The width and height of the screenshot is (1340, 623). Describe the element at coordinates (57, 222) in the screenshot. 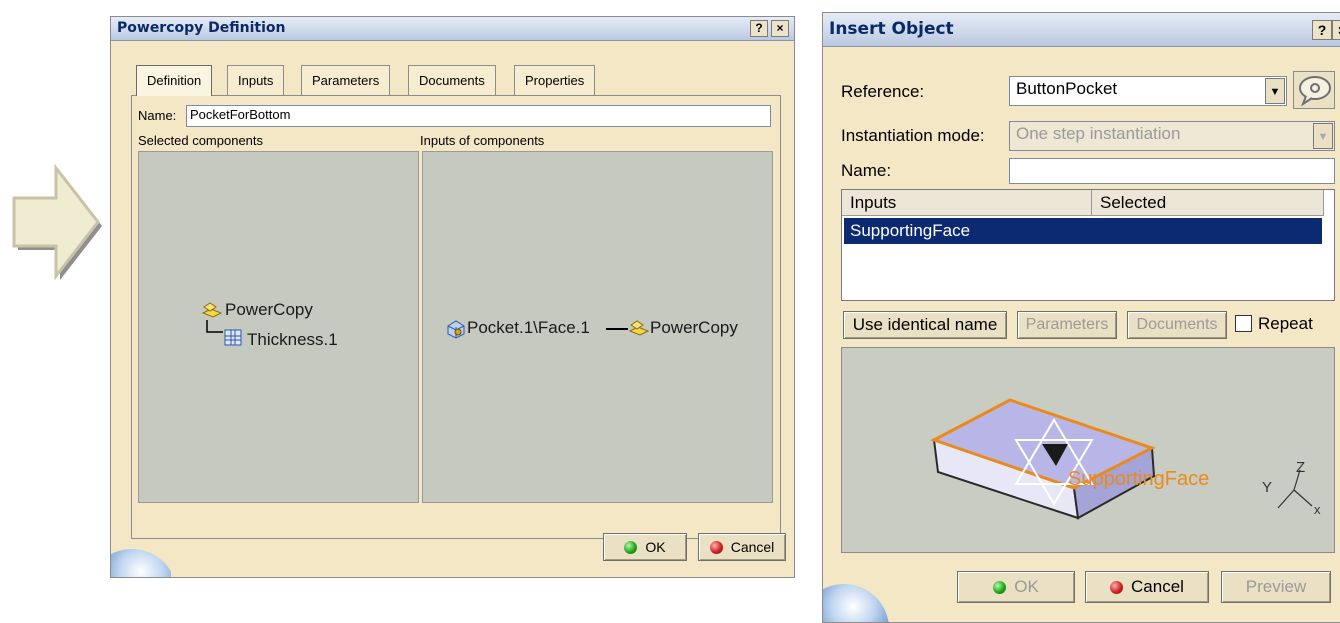

I see `arrow-right-icon` at that location.